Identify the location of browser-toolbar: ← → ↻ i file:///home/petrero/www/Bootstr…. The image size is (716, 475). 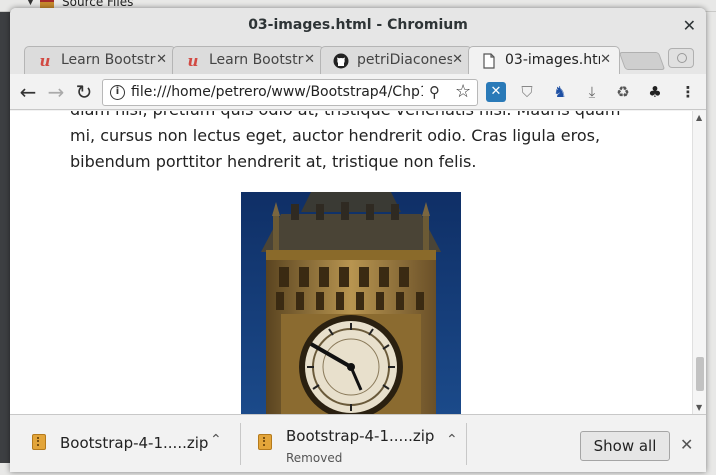
(358, 92).